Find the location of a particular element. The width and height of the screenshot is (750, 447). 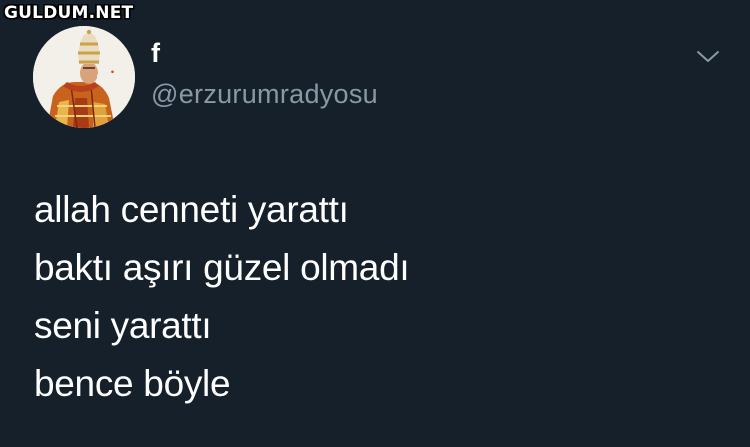

avatar-pope-illustration is located at coordinates (84, 77).